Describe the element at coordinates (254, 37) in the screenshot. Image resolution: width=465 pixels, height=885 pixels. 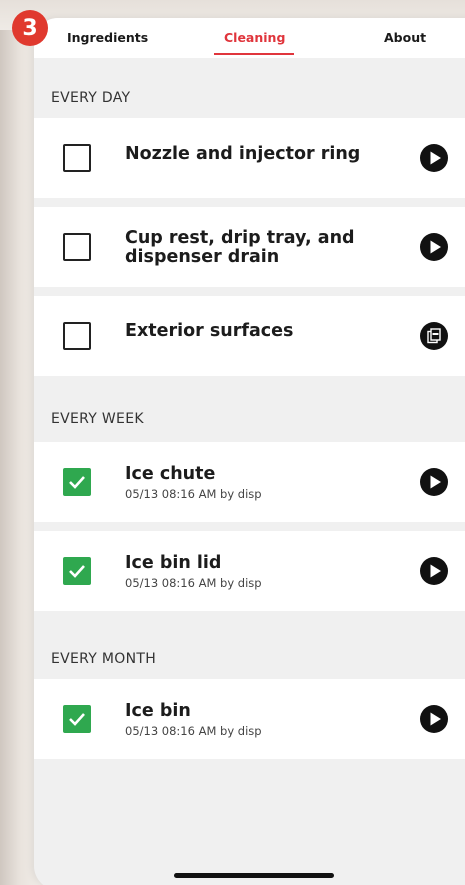
I see `tab-cleaning: Cleaning` at that location.